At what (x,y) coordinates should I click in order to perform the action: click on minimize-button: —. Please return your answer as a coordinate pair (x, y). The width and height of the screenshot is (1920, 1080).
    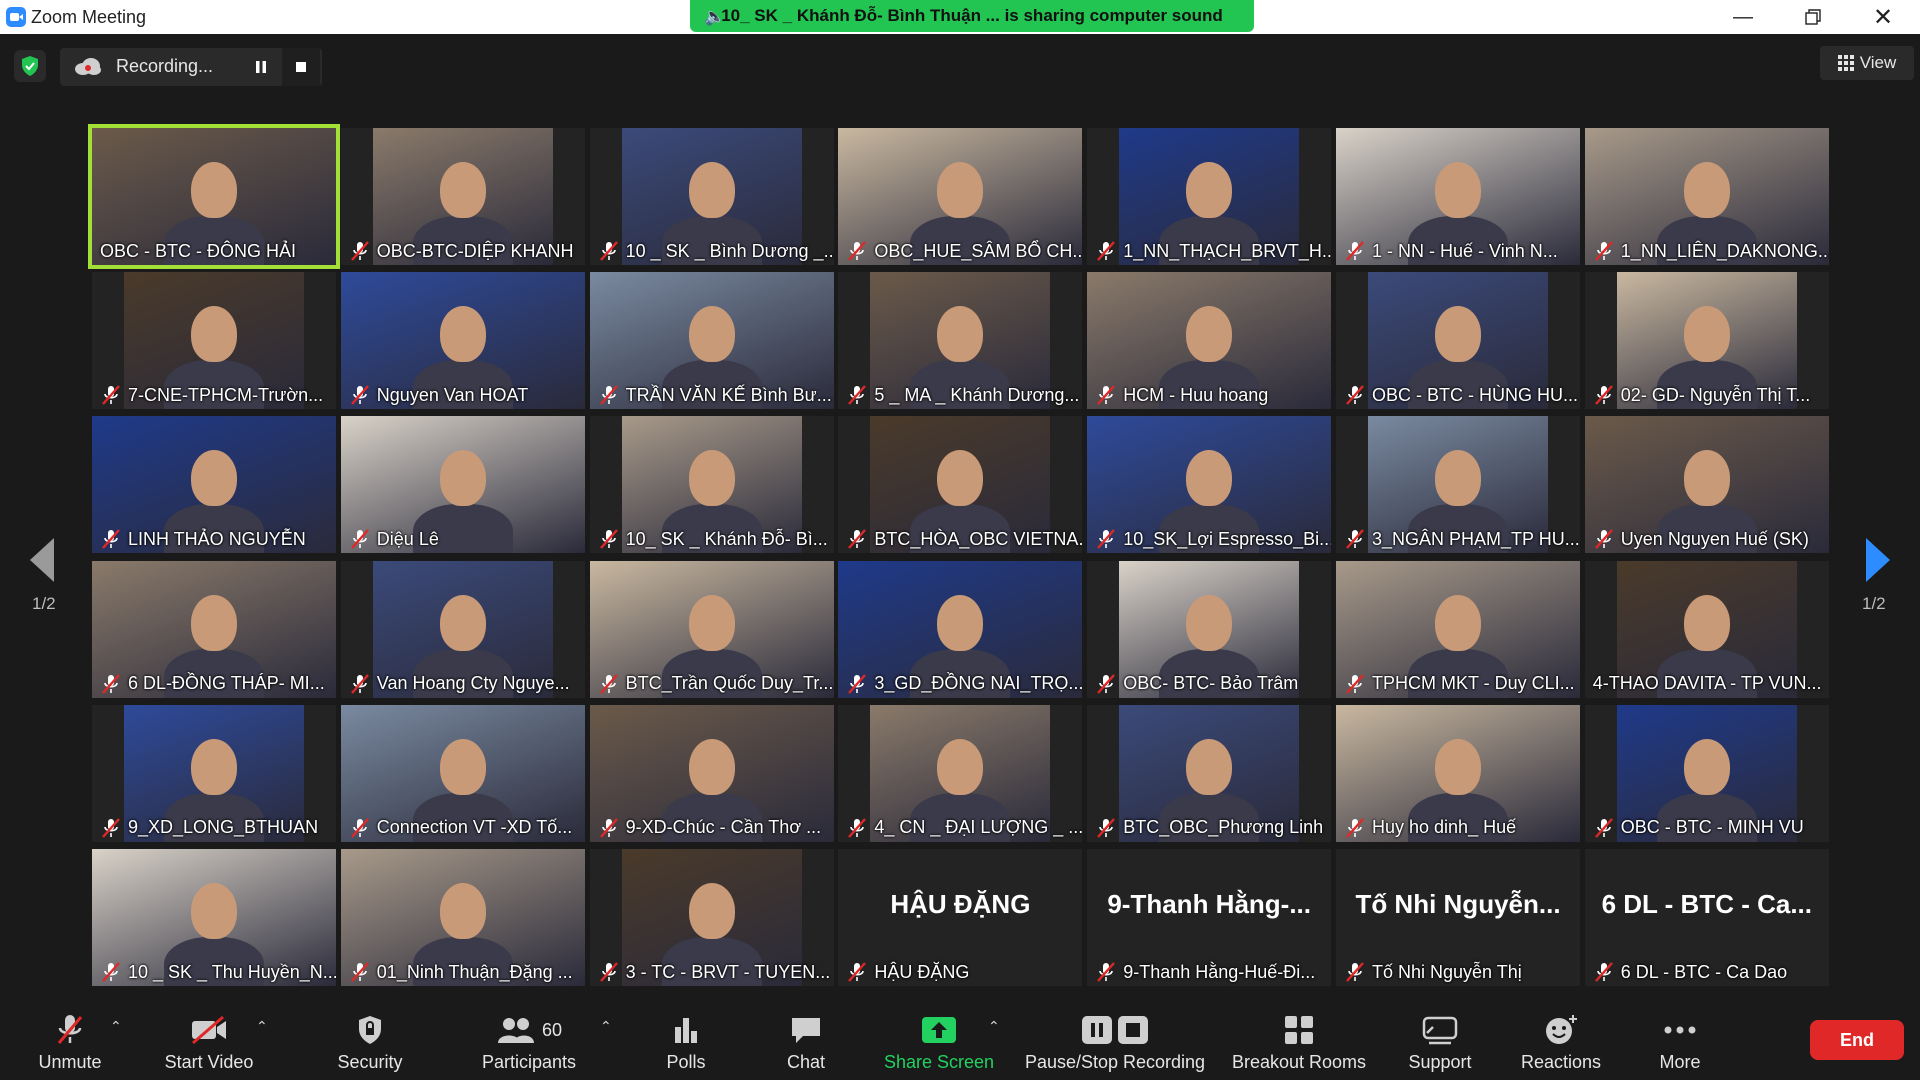
    Looking at the image, I should click on (1743, 17).